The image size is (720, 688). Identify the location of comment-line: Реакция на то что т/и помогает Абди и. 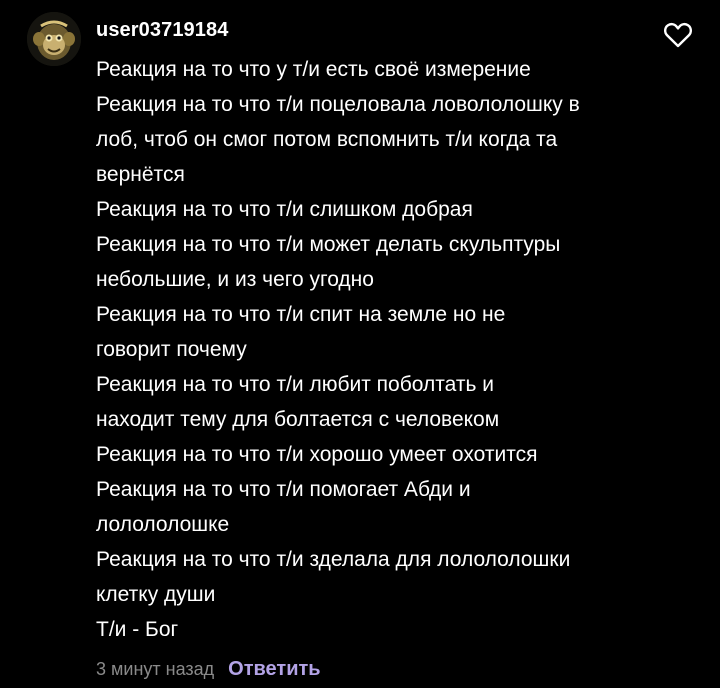
(283, 489).